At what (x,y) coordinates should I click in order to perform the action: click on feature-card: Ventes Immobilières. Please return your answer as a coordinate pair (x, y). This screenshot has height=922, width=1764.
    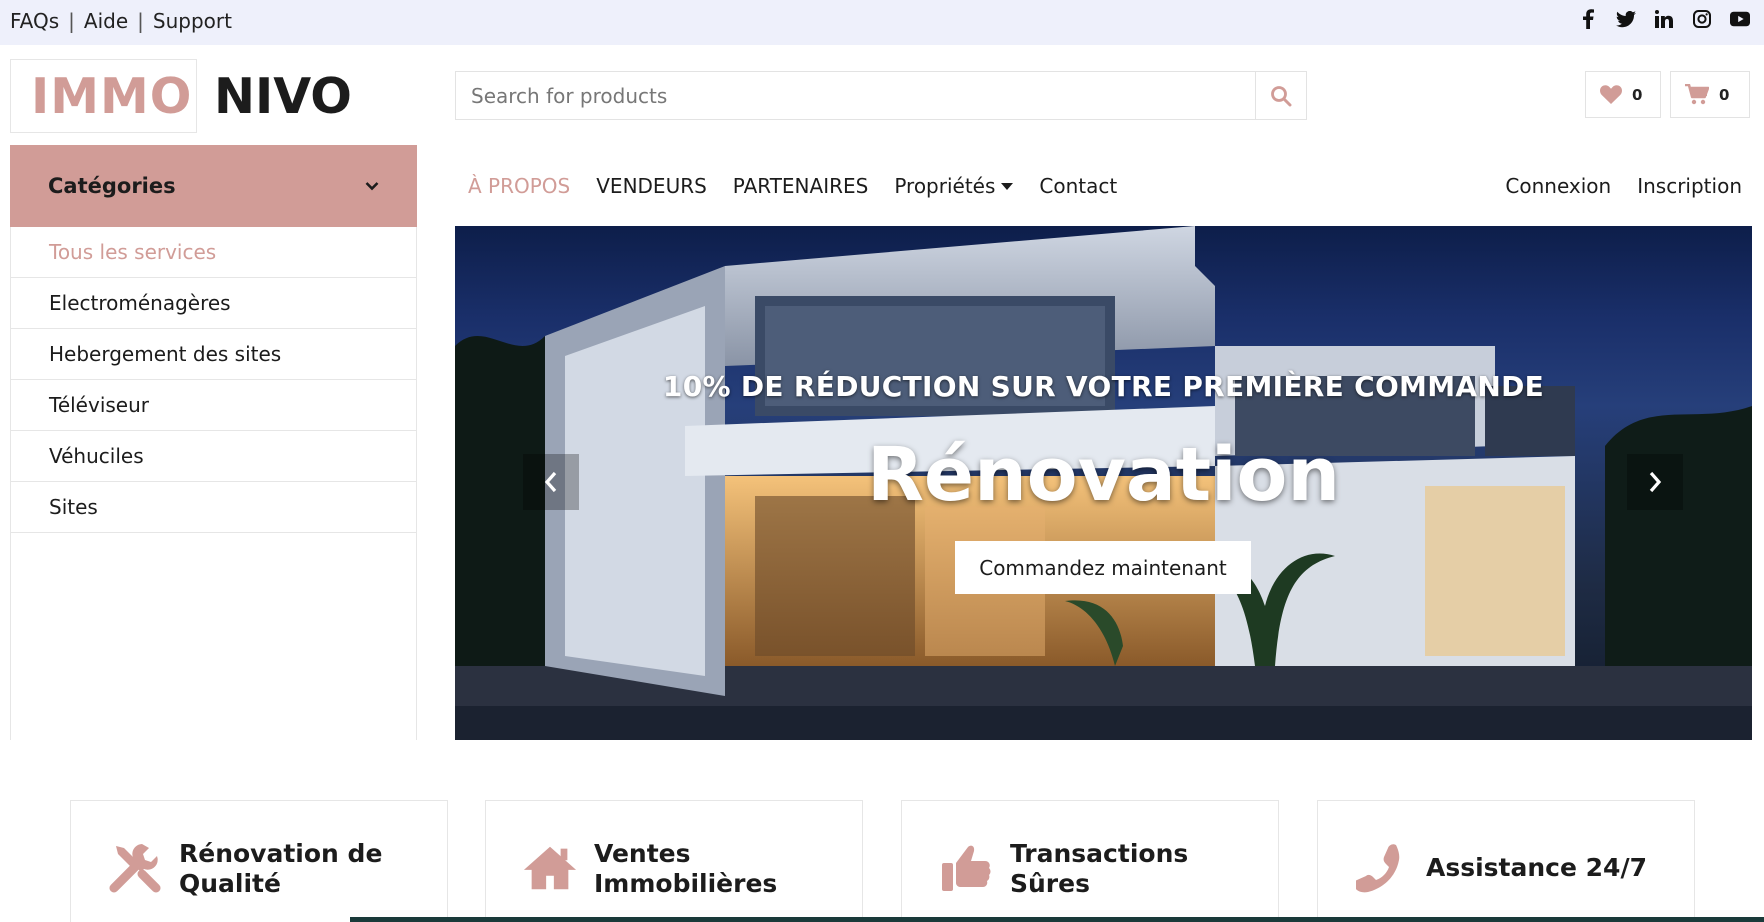
    Looking at the image, I should click on (674, 861).